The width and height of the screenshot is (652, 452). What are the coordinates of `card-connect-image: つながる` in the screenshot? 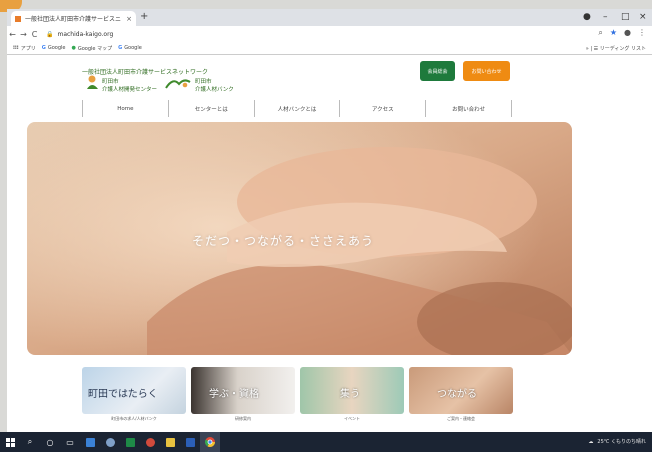 It's located at (461, 390).